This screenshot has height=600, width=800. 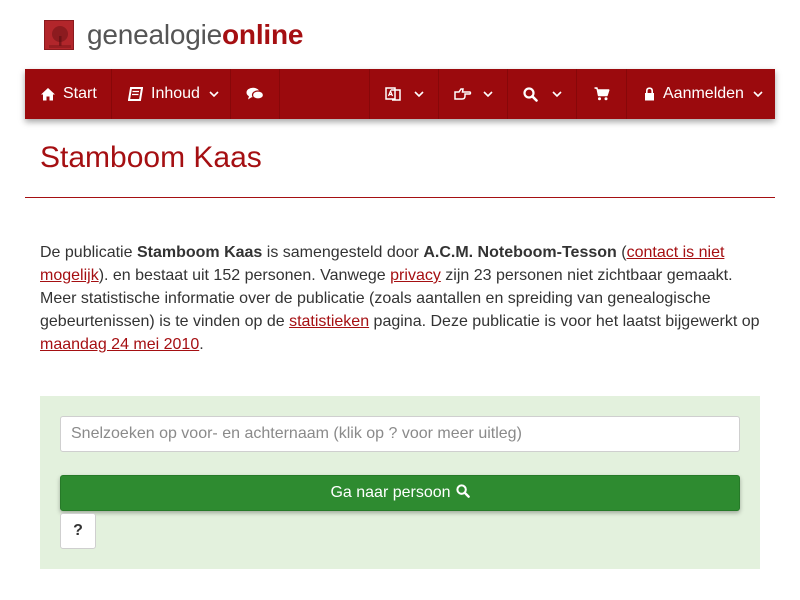 I want to click on shopping-cart-icon, so click(x=602, y=94).